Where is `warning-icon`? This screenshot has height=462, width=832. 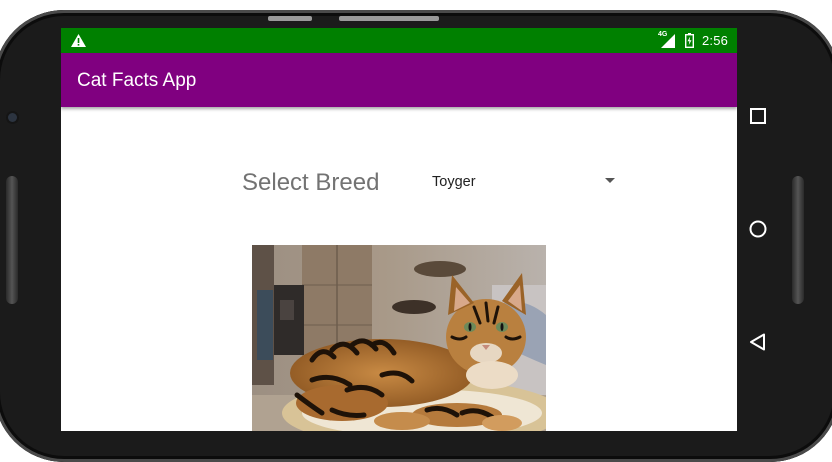 warning-icon is located at coordinates (78, 40).